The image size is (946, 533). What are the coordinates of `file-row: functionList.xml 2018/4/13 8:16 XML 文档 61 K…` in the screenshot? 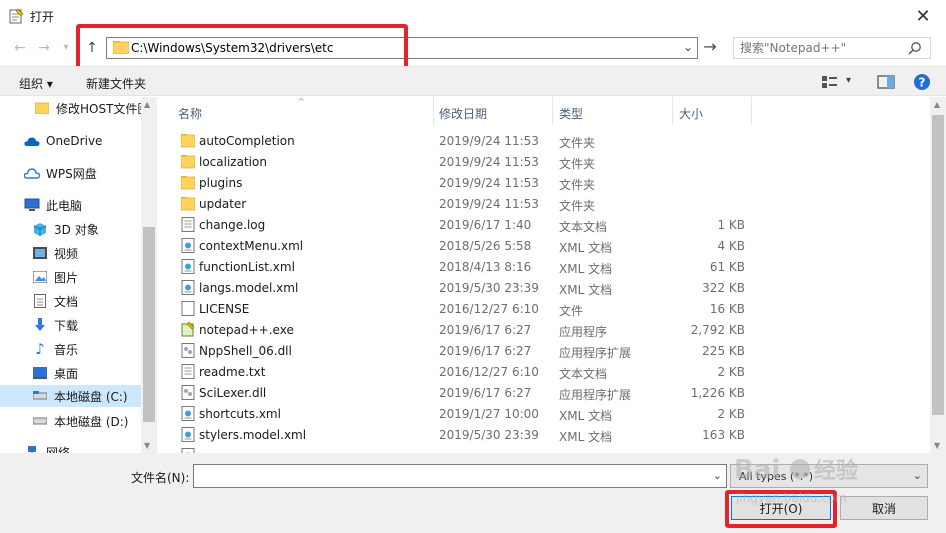 It's located at (461, 266).